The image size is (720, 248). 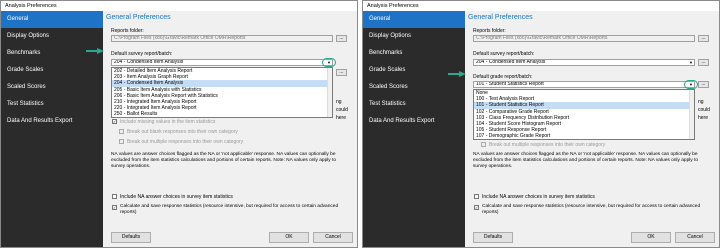 What do you see at coordinates (691, 62) in the screenshot?
I see `chevron-down-icon: ▼` at bounding box center [691, 62].